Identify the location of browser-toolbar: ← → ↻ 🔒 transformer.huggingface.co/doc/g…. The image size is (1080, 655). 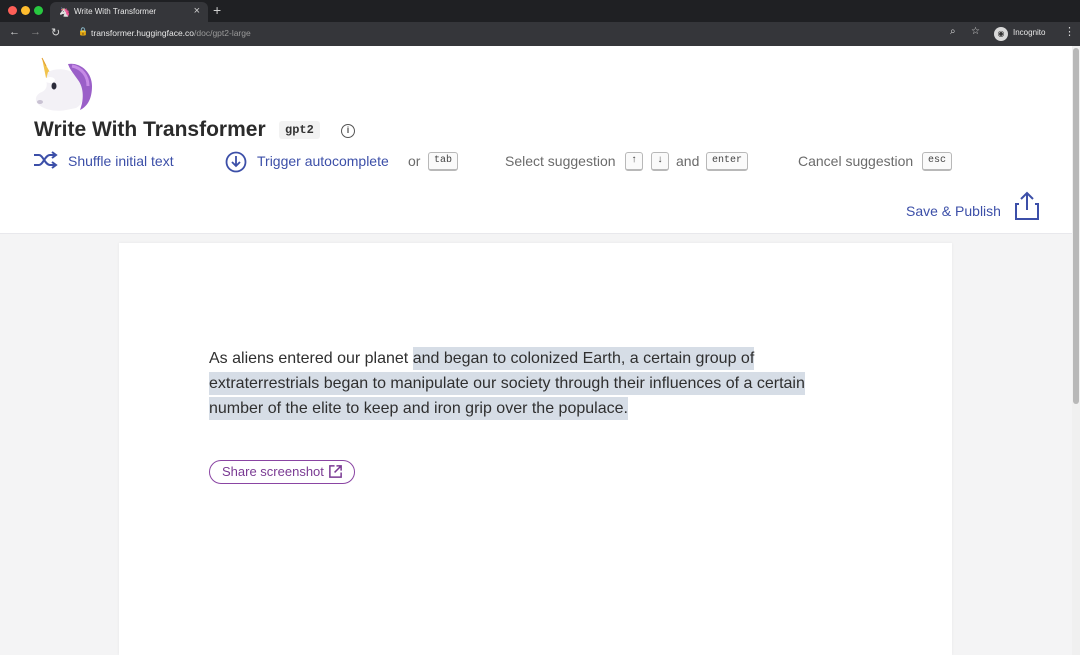
(540, 34).